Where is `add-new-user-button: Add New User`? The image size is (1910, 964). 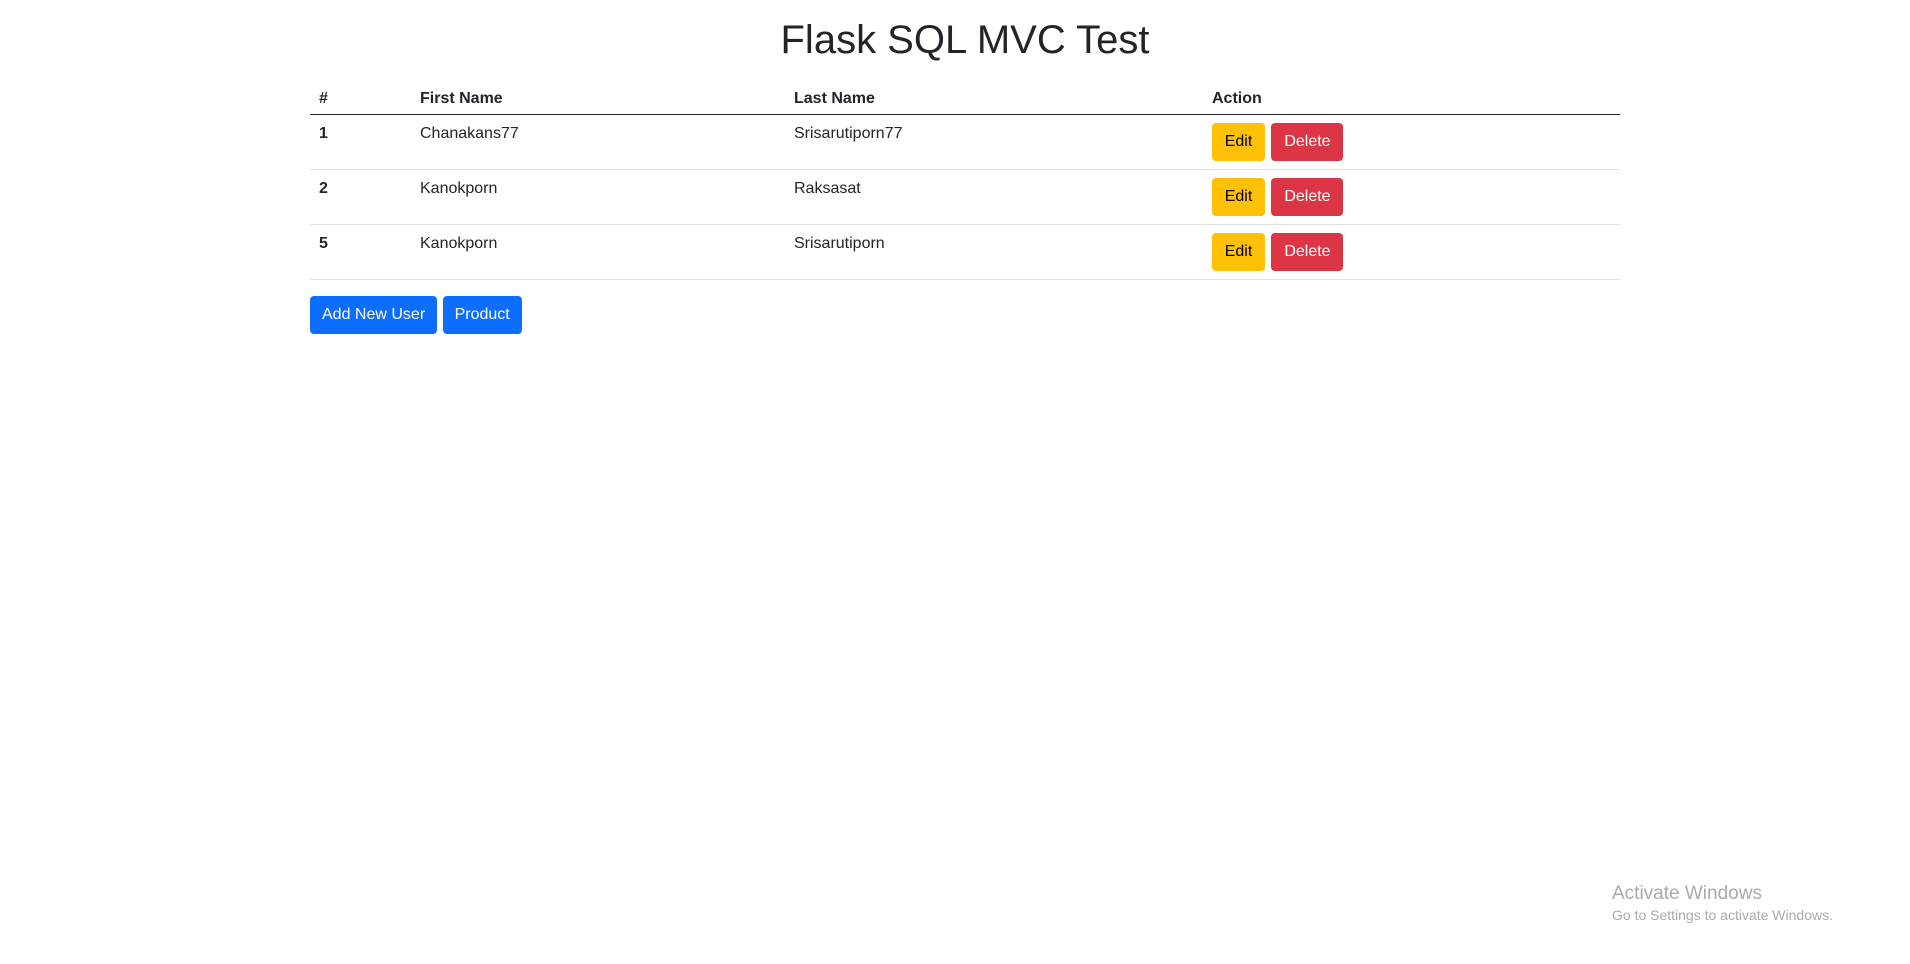 add-new-user-button: Add New User is located at coordinates (374, 315).